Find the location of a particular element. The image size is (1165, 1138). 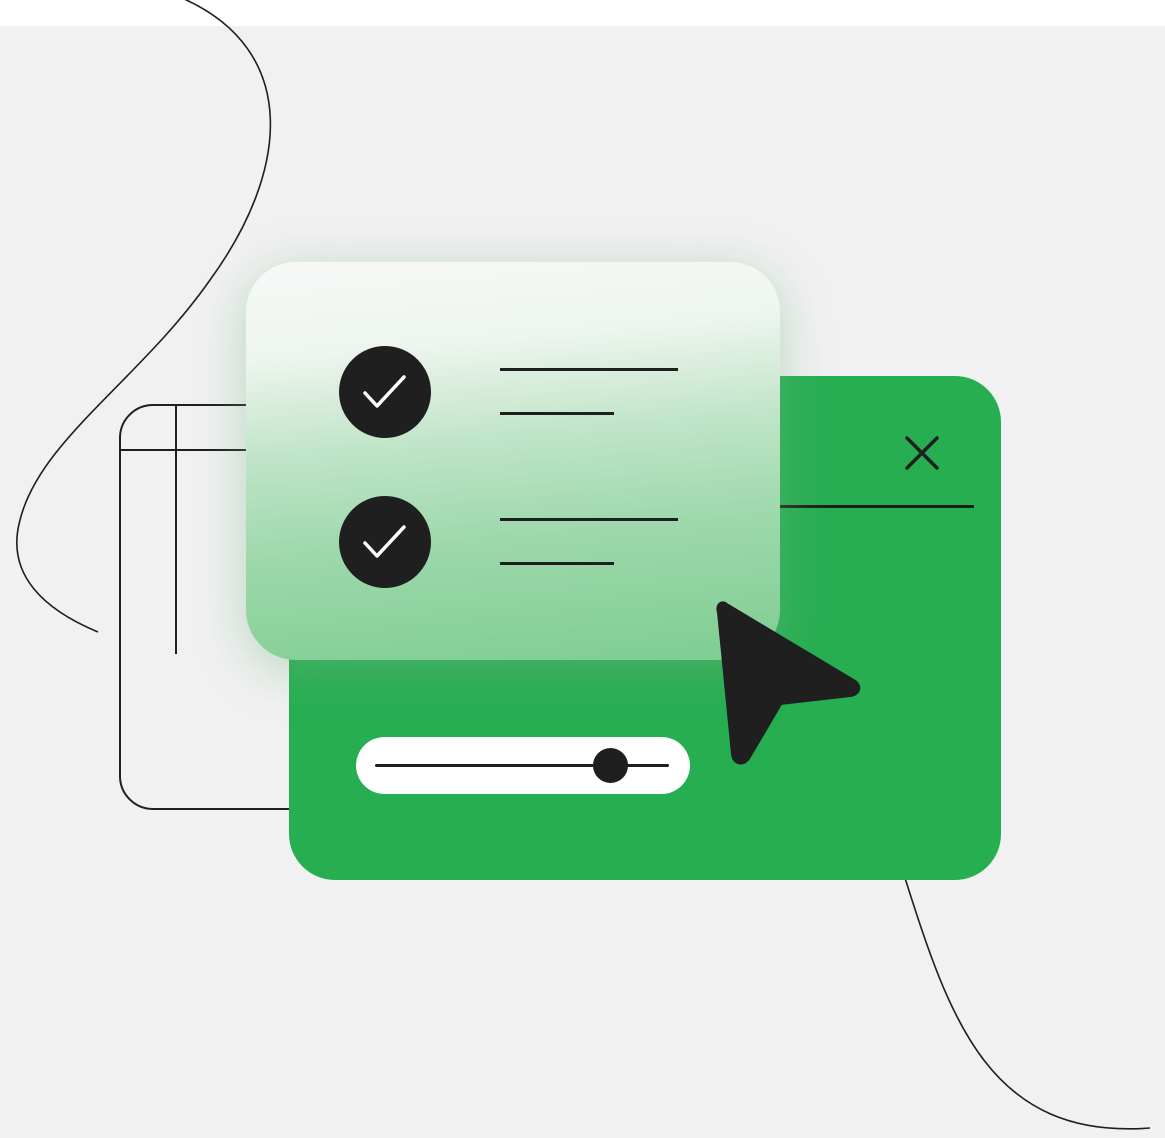

mouse-pointer-icon is located at coordinates (788, 683).